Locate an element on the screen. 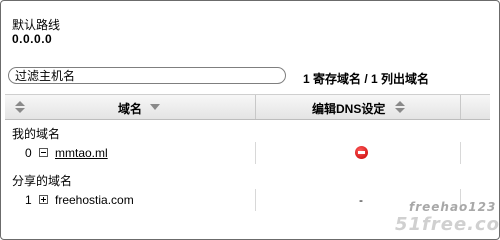 Image resolution: width=500 pixels, height=240 pixels. domain-count-summary: 1 寄存域名 / 1 列出域名 is located at coordinates (366, 79).